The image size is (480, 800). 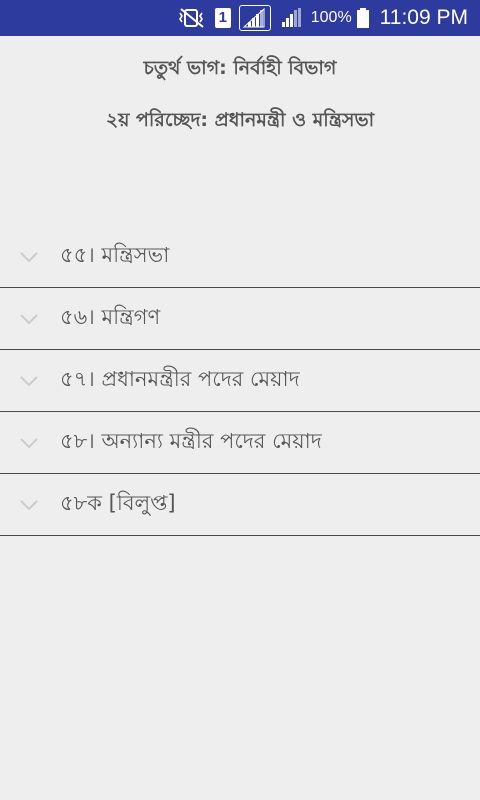 I want to click on status-time: 11:09 PM, so click(x=423, y=17).